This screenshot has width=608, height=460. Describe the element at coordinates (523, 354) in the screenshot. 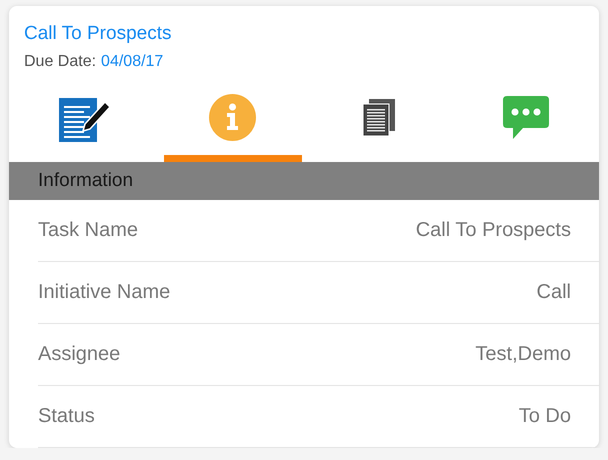

I see `field-value: Test,Demo` at that location.